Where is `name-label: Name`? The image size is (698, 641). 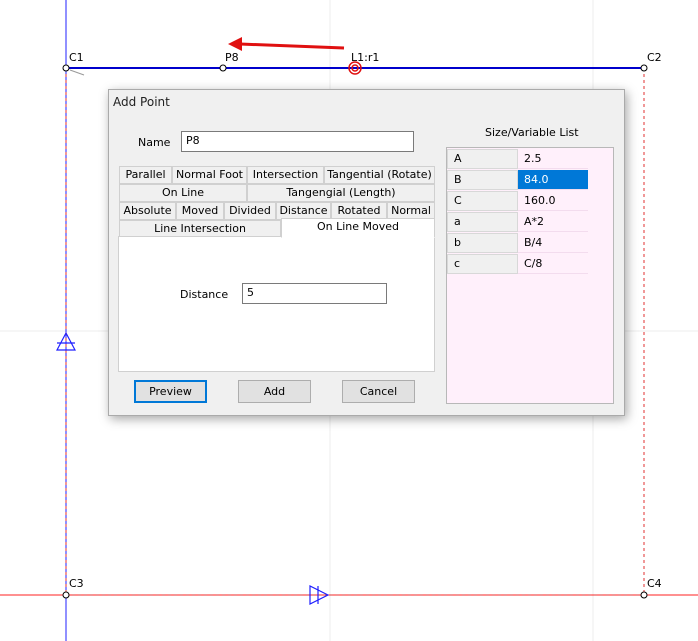 name-label: Name is located at coordinates (154, 142).